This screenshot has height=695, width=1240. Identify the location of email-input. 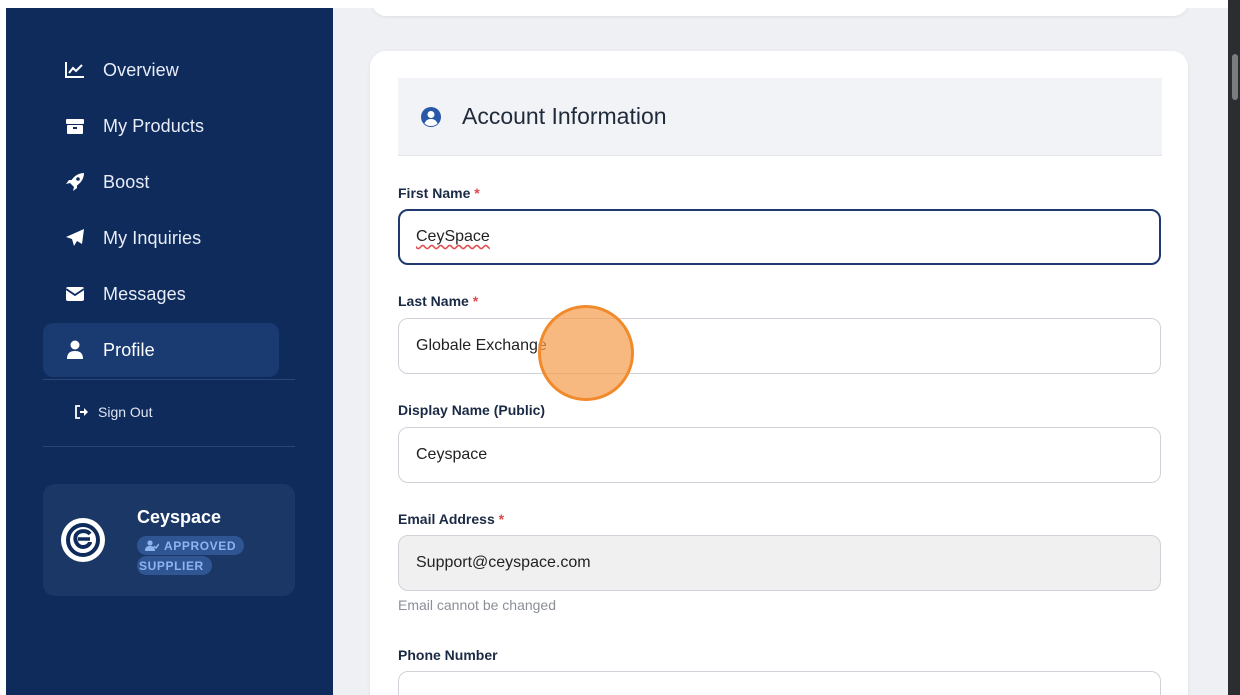
(779, 563).